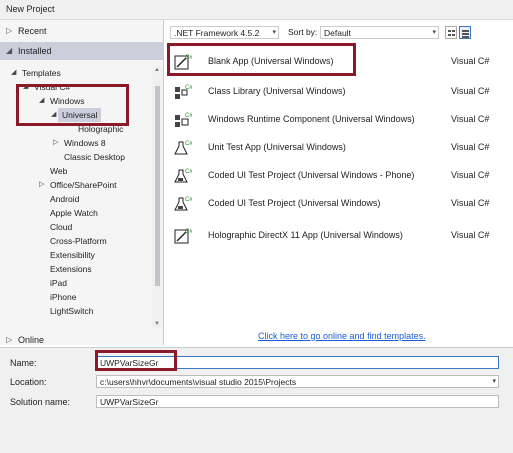  I want to click on blank-app-icon: C#, so click(183, 62).